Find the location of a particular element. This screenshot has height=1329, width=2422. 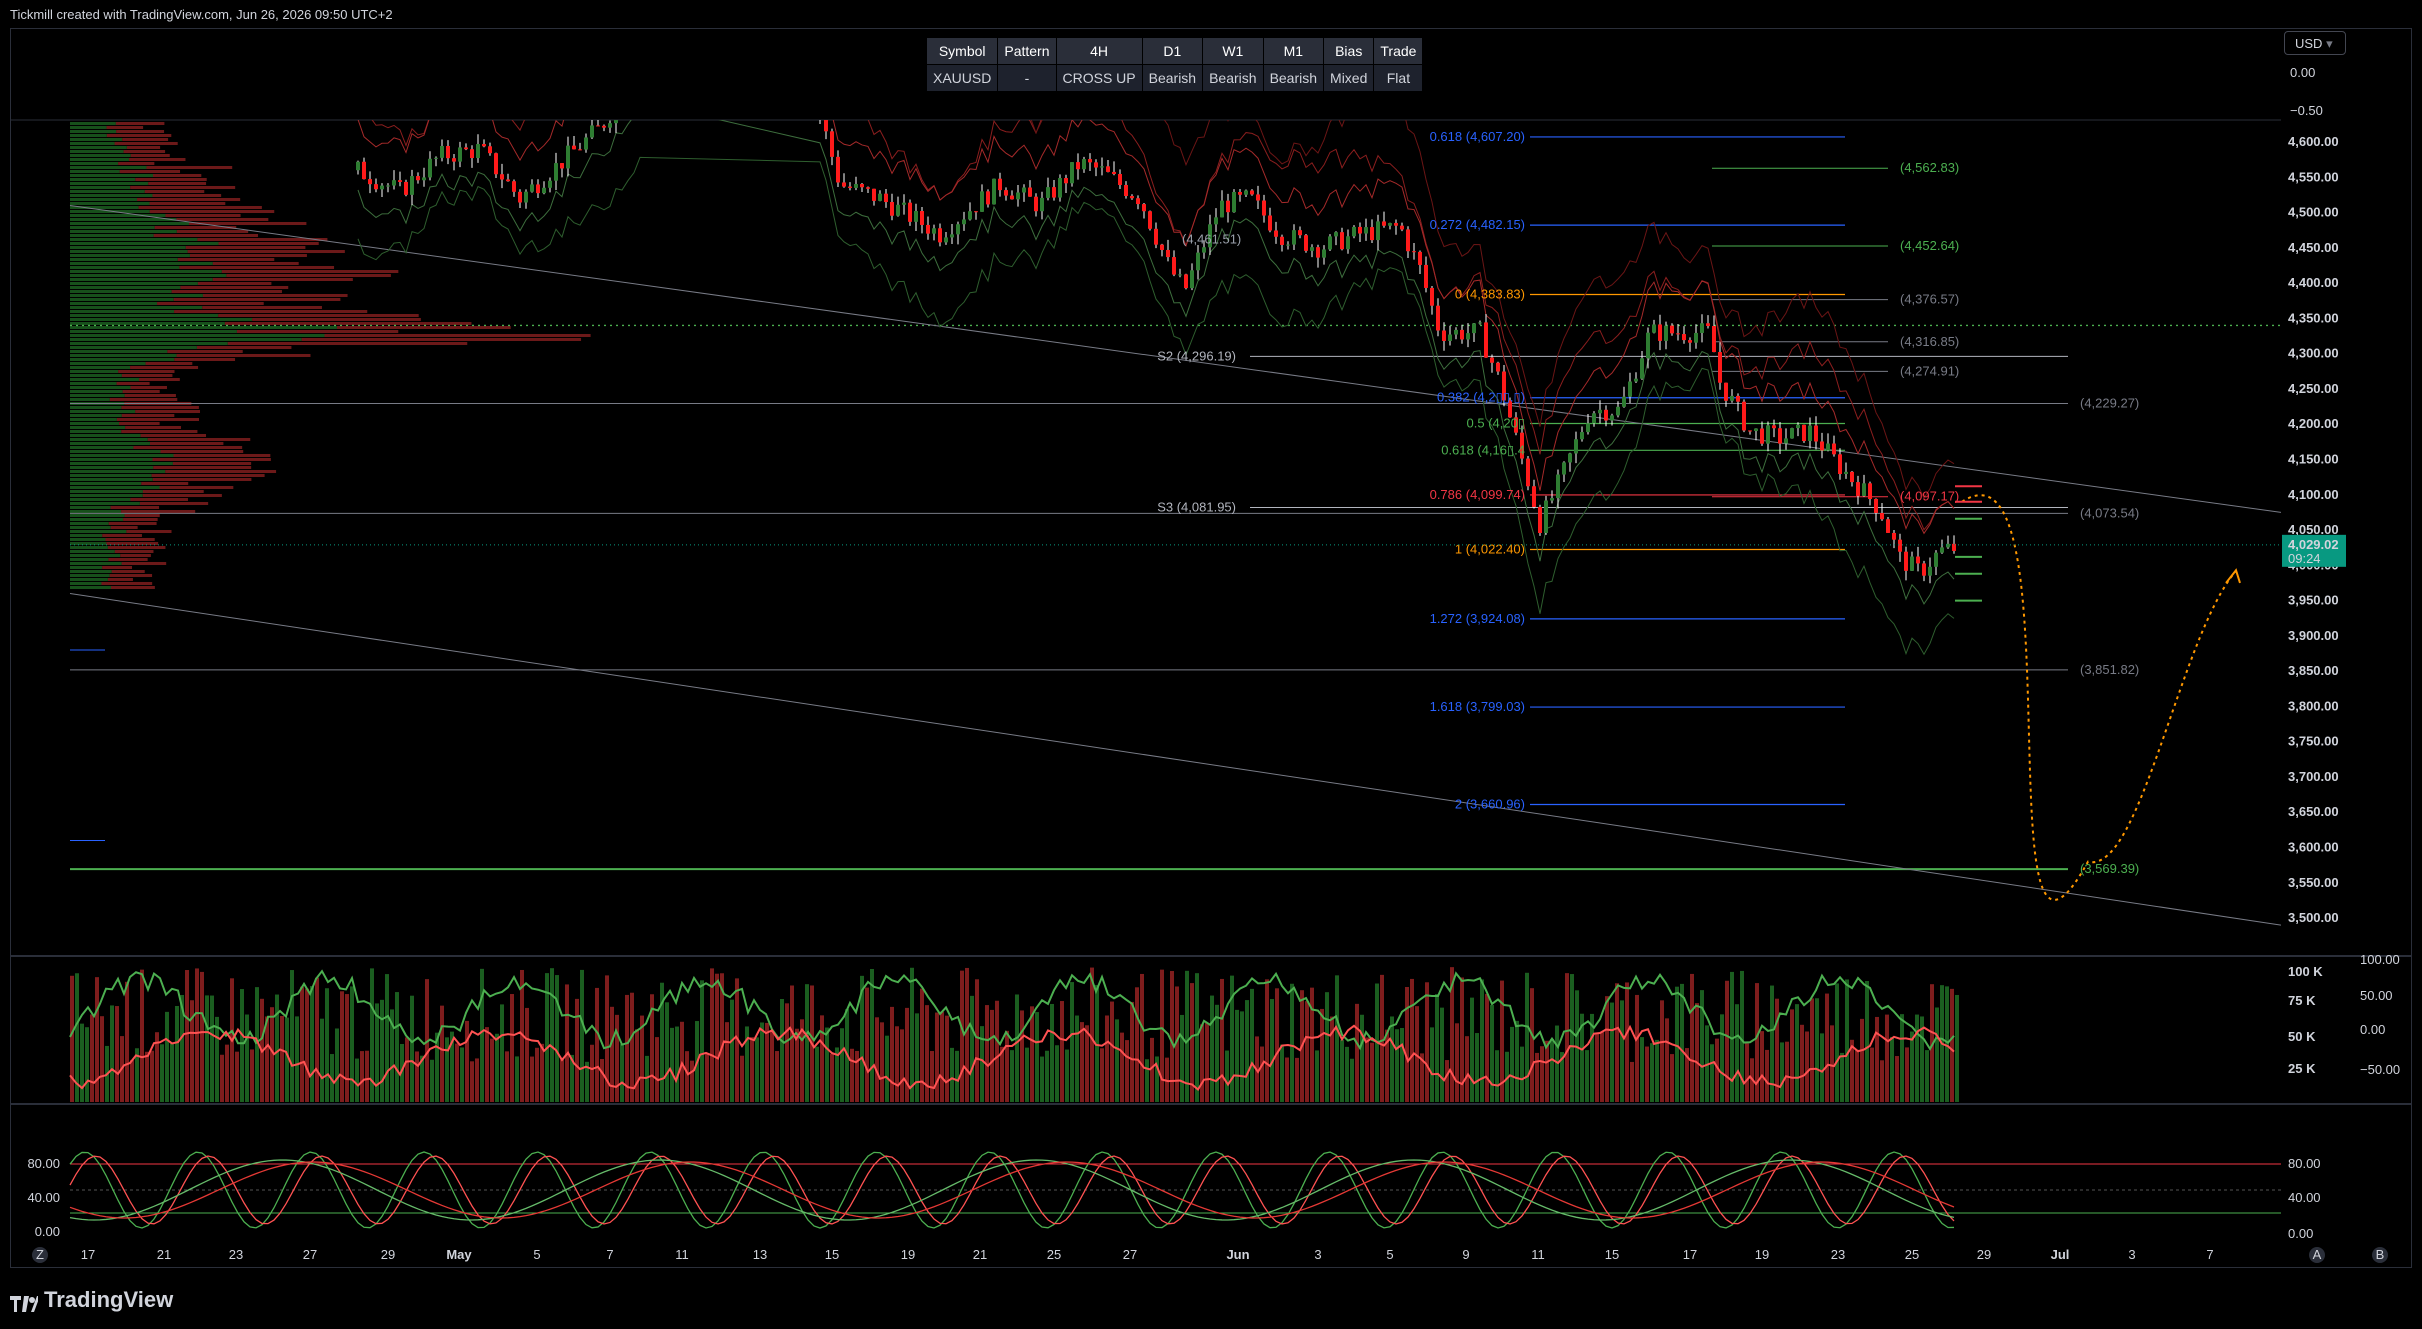

level-label: (4,562.83) is located at coordinates (1929, 167).